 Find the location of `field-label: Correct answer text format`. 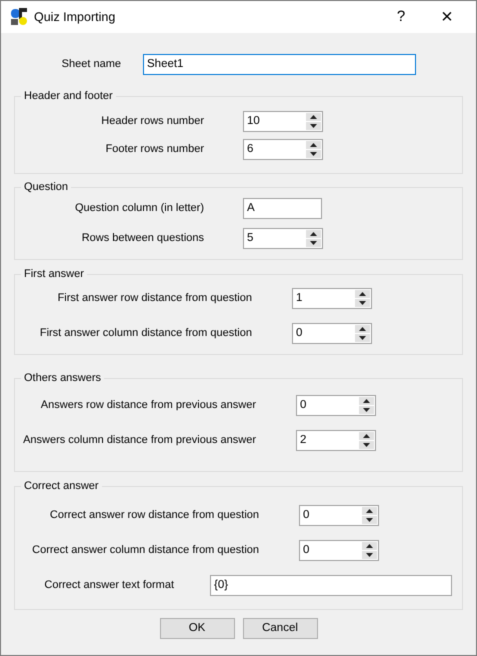

field-label: Correct answer text format is located at coordinates (108, 585).